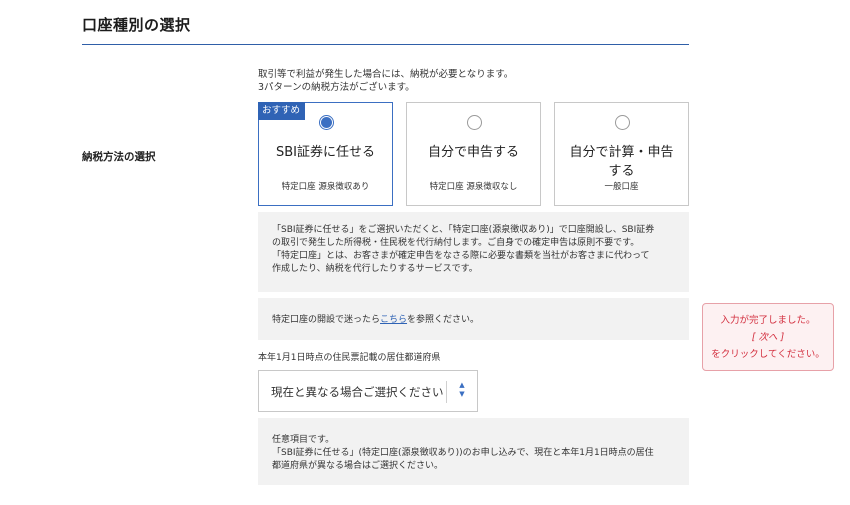 This screenshot has height=505, width=850. Describe the element at coordinates (375, 269) in the screenshot. I see `info-line: 作成したり、納税を代行したりするサービスです。` at that location.